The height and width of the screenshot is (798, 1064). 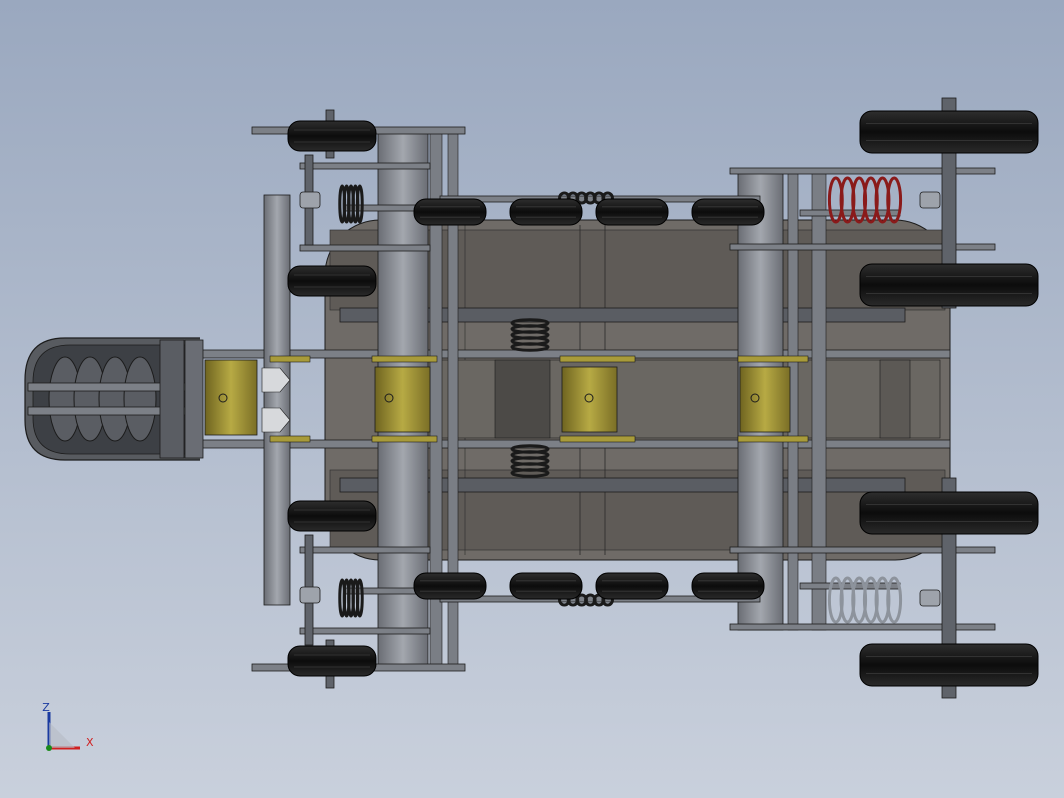 I want to click on x-axis-label: X, so click(x=90, y=742).